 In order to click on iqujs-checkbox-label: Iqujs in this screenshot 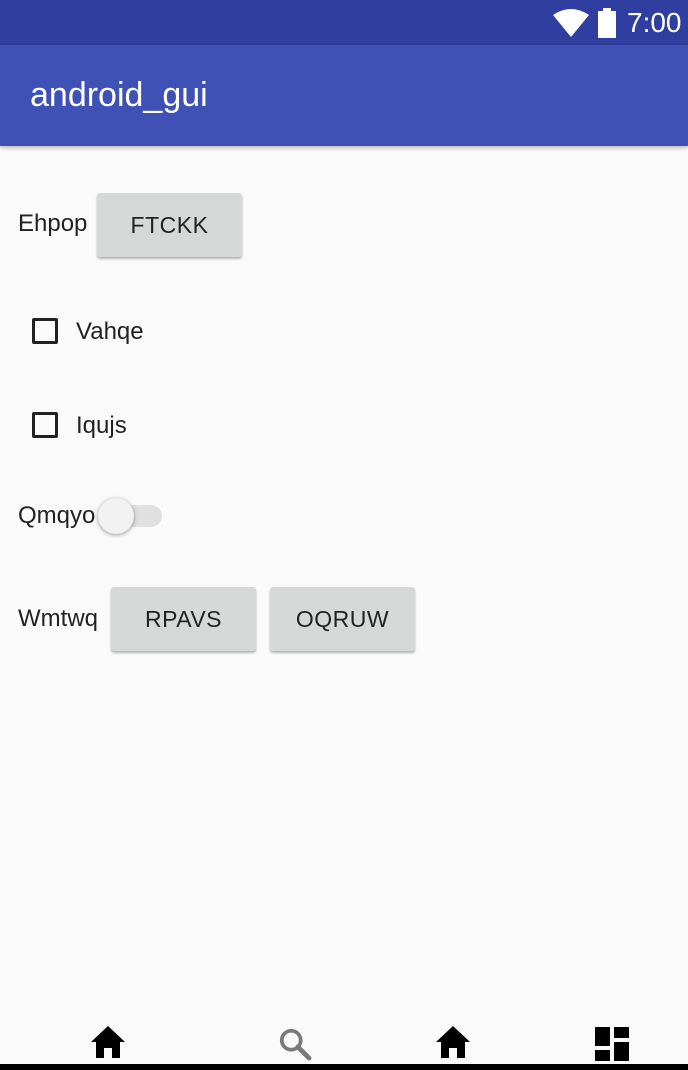, I will do `click(101, 425)`.